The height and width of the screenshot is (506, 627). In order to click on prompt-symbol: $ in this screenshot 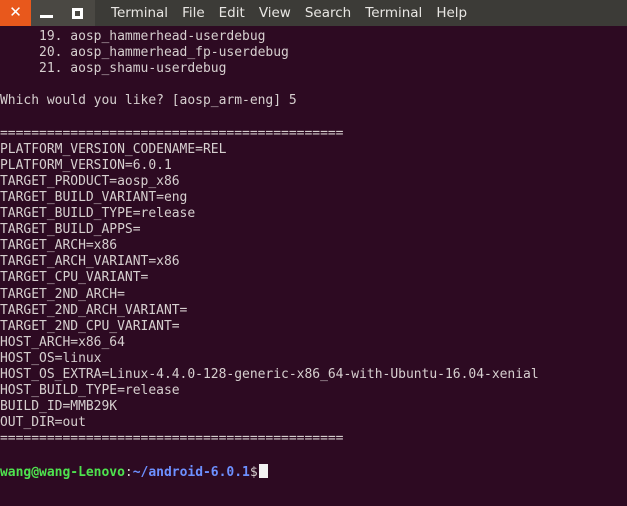, I will do `click(253, 472)`.